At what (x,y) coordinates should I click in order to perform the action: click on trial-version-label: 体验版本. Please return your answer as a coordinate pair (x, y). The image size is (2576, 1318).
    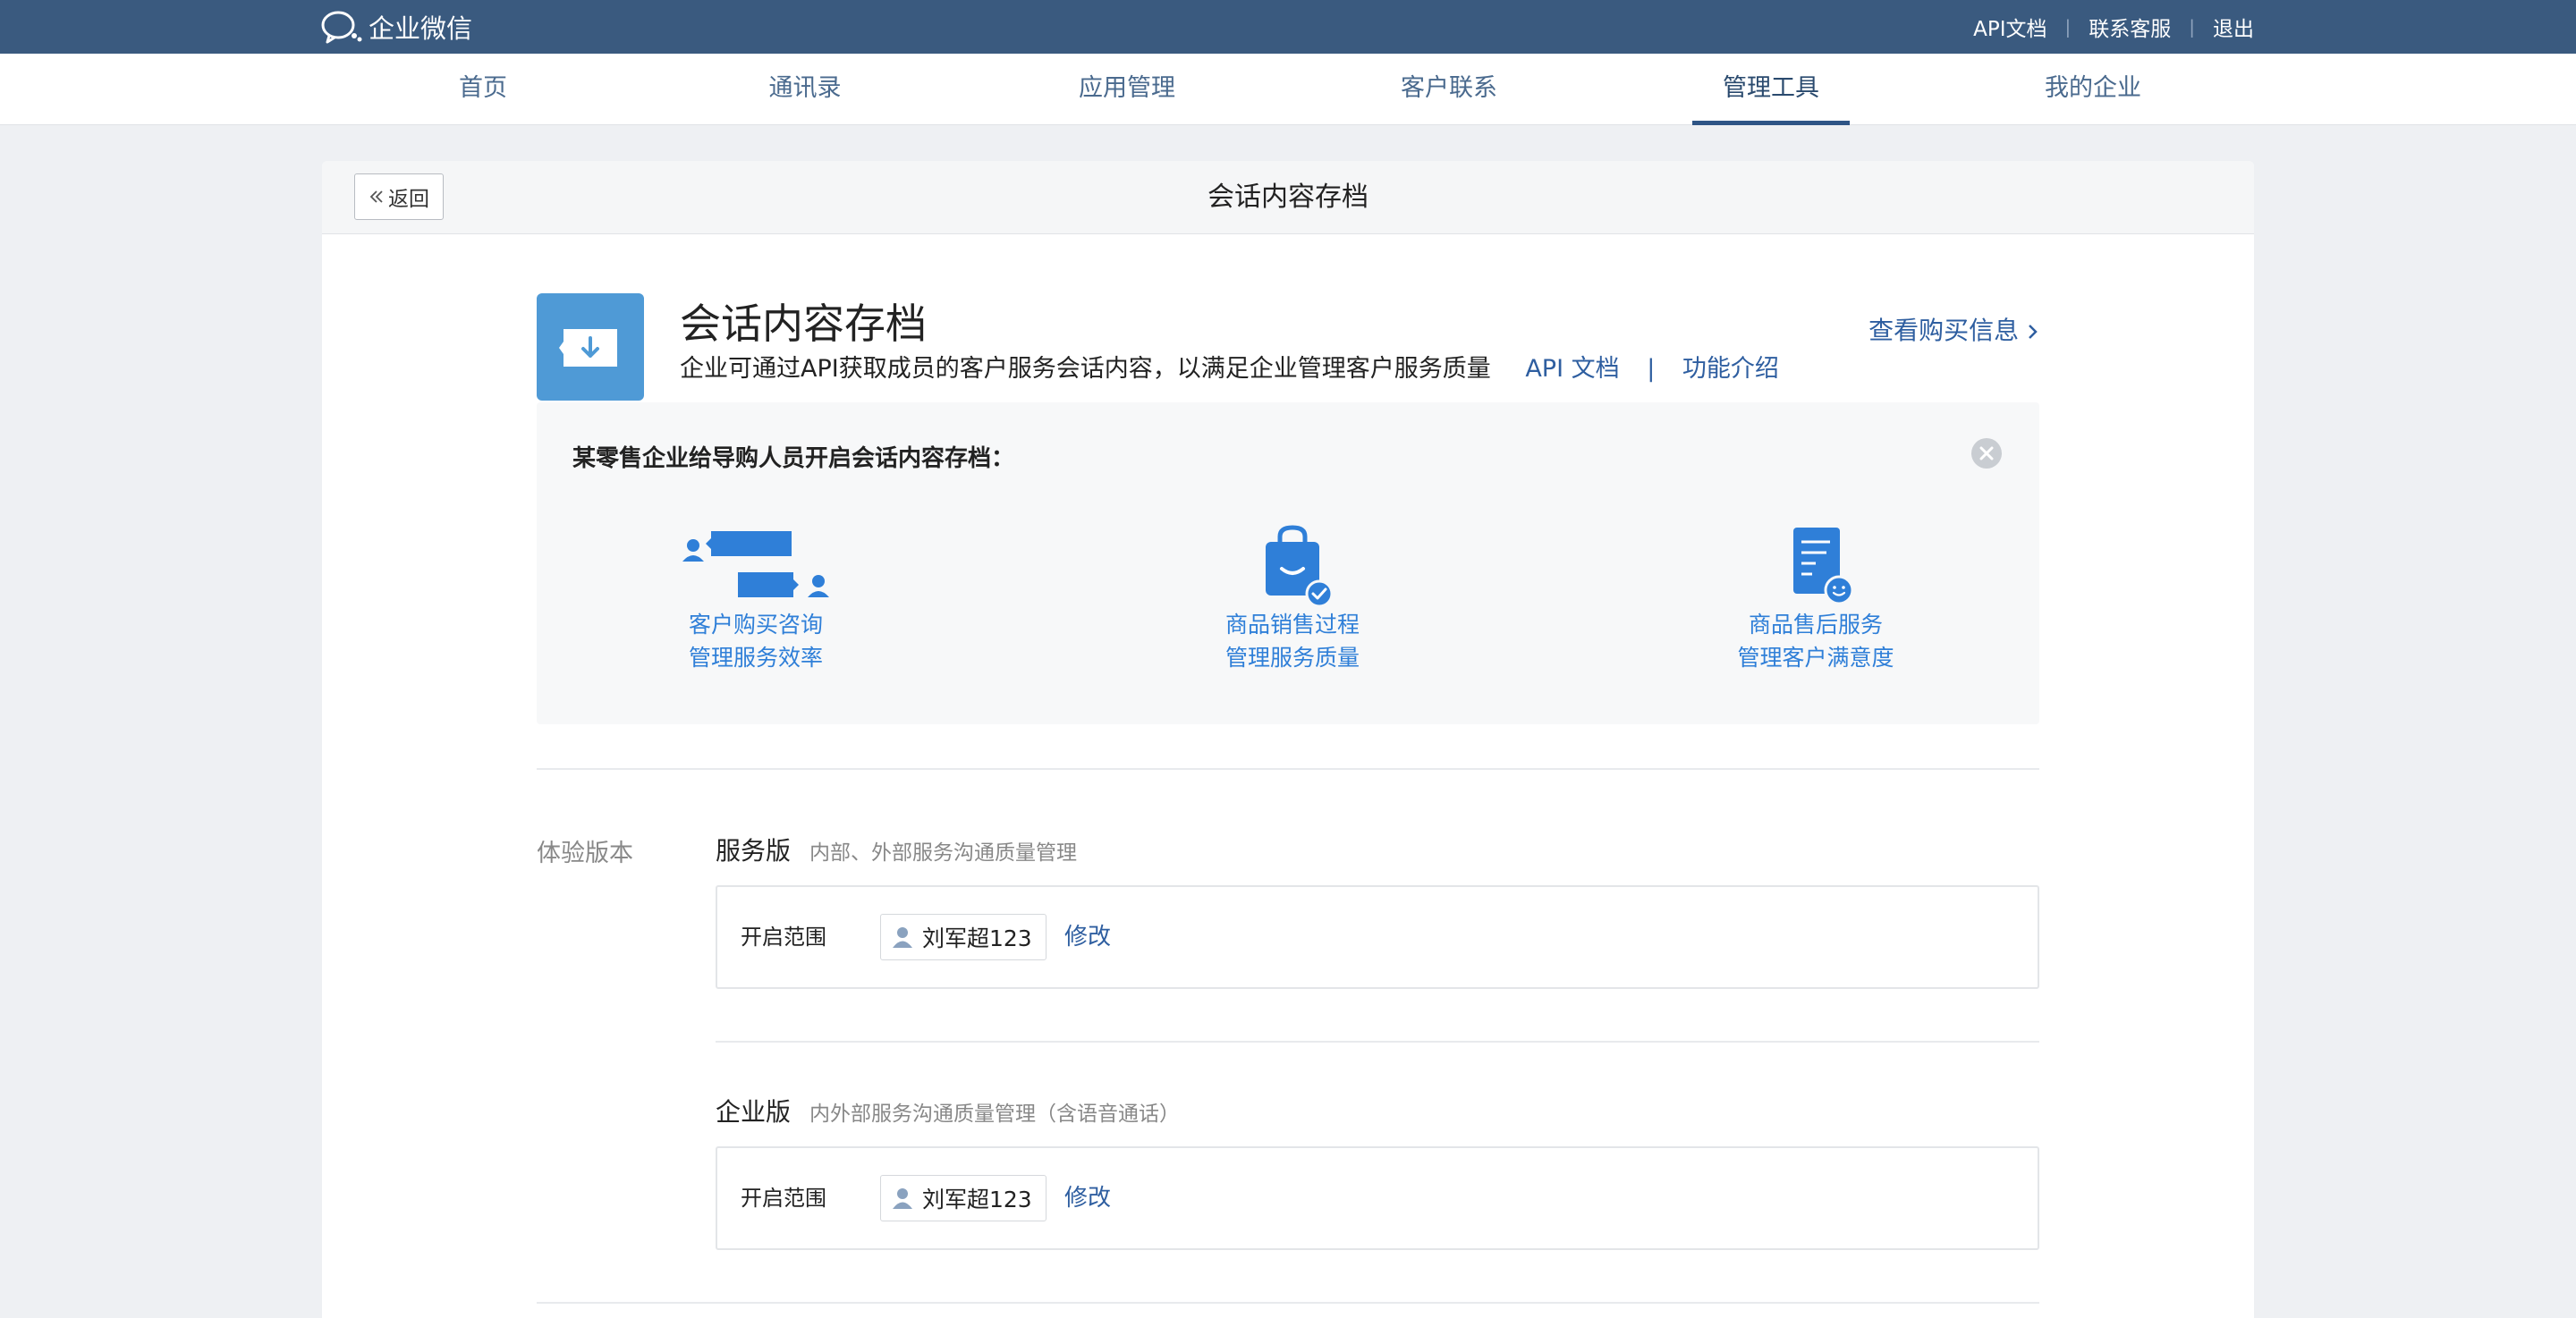
    Looking at the image, I should click on (585, 853).